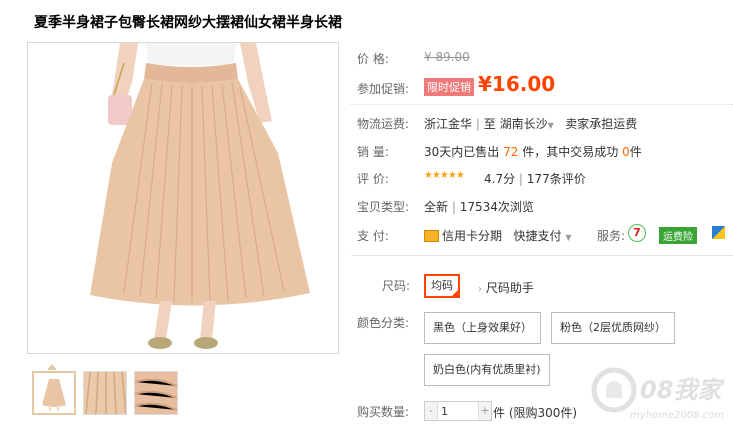 This screenshot has height=436, width=733. What do you see at coordinates (496, 207) in the screenshot?
I see `item-views: 17534次浏览` at bounding box center [496, 207].